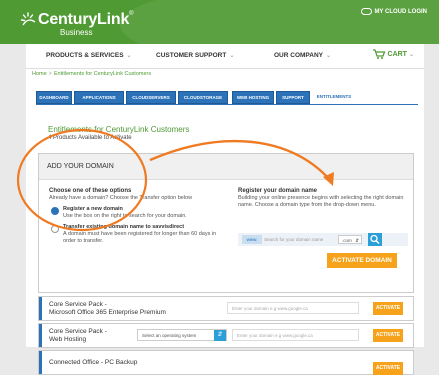  I want to click on tab-cloudstorage: CLOUDSTORAGE, so click(203, 97).